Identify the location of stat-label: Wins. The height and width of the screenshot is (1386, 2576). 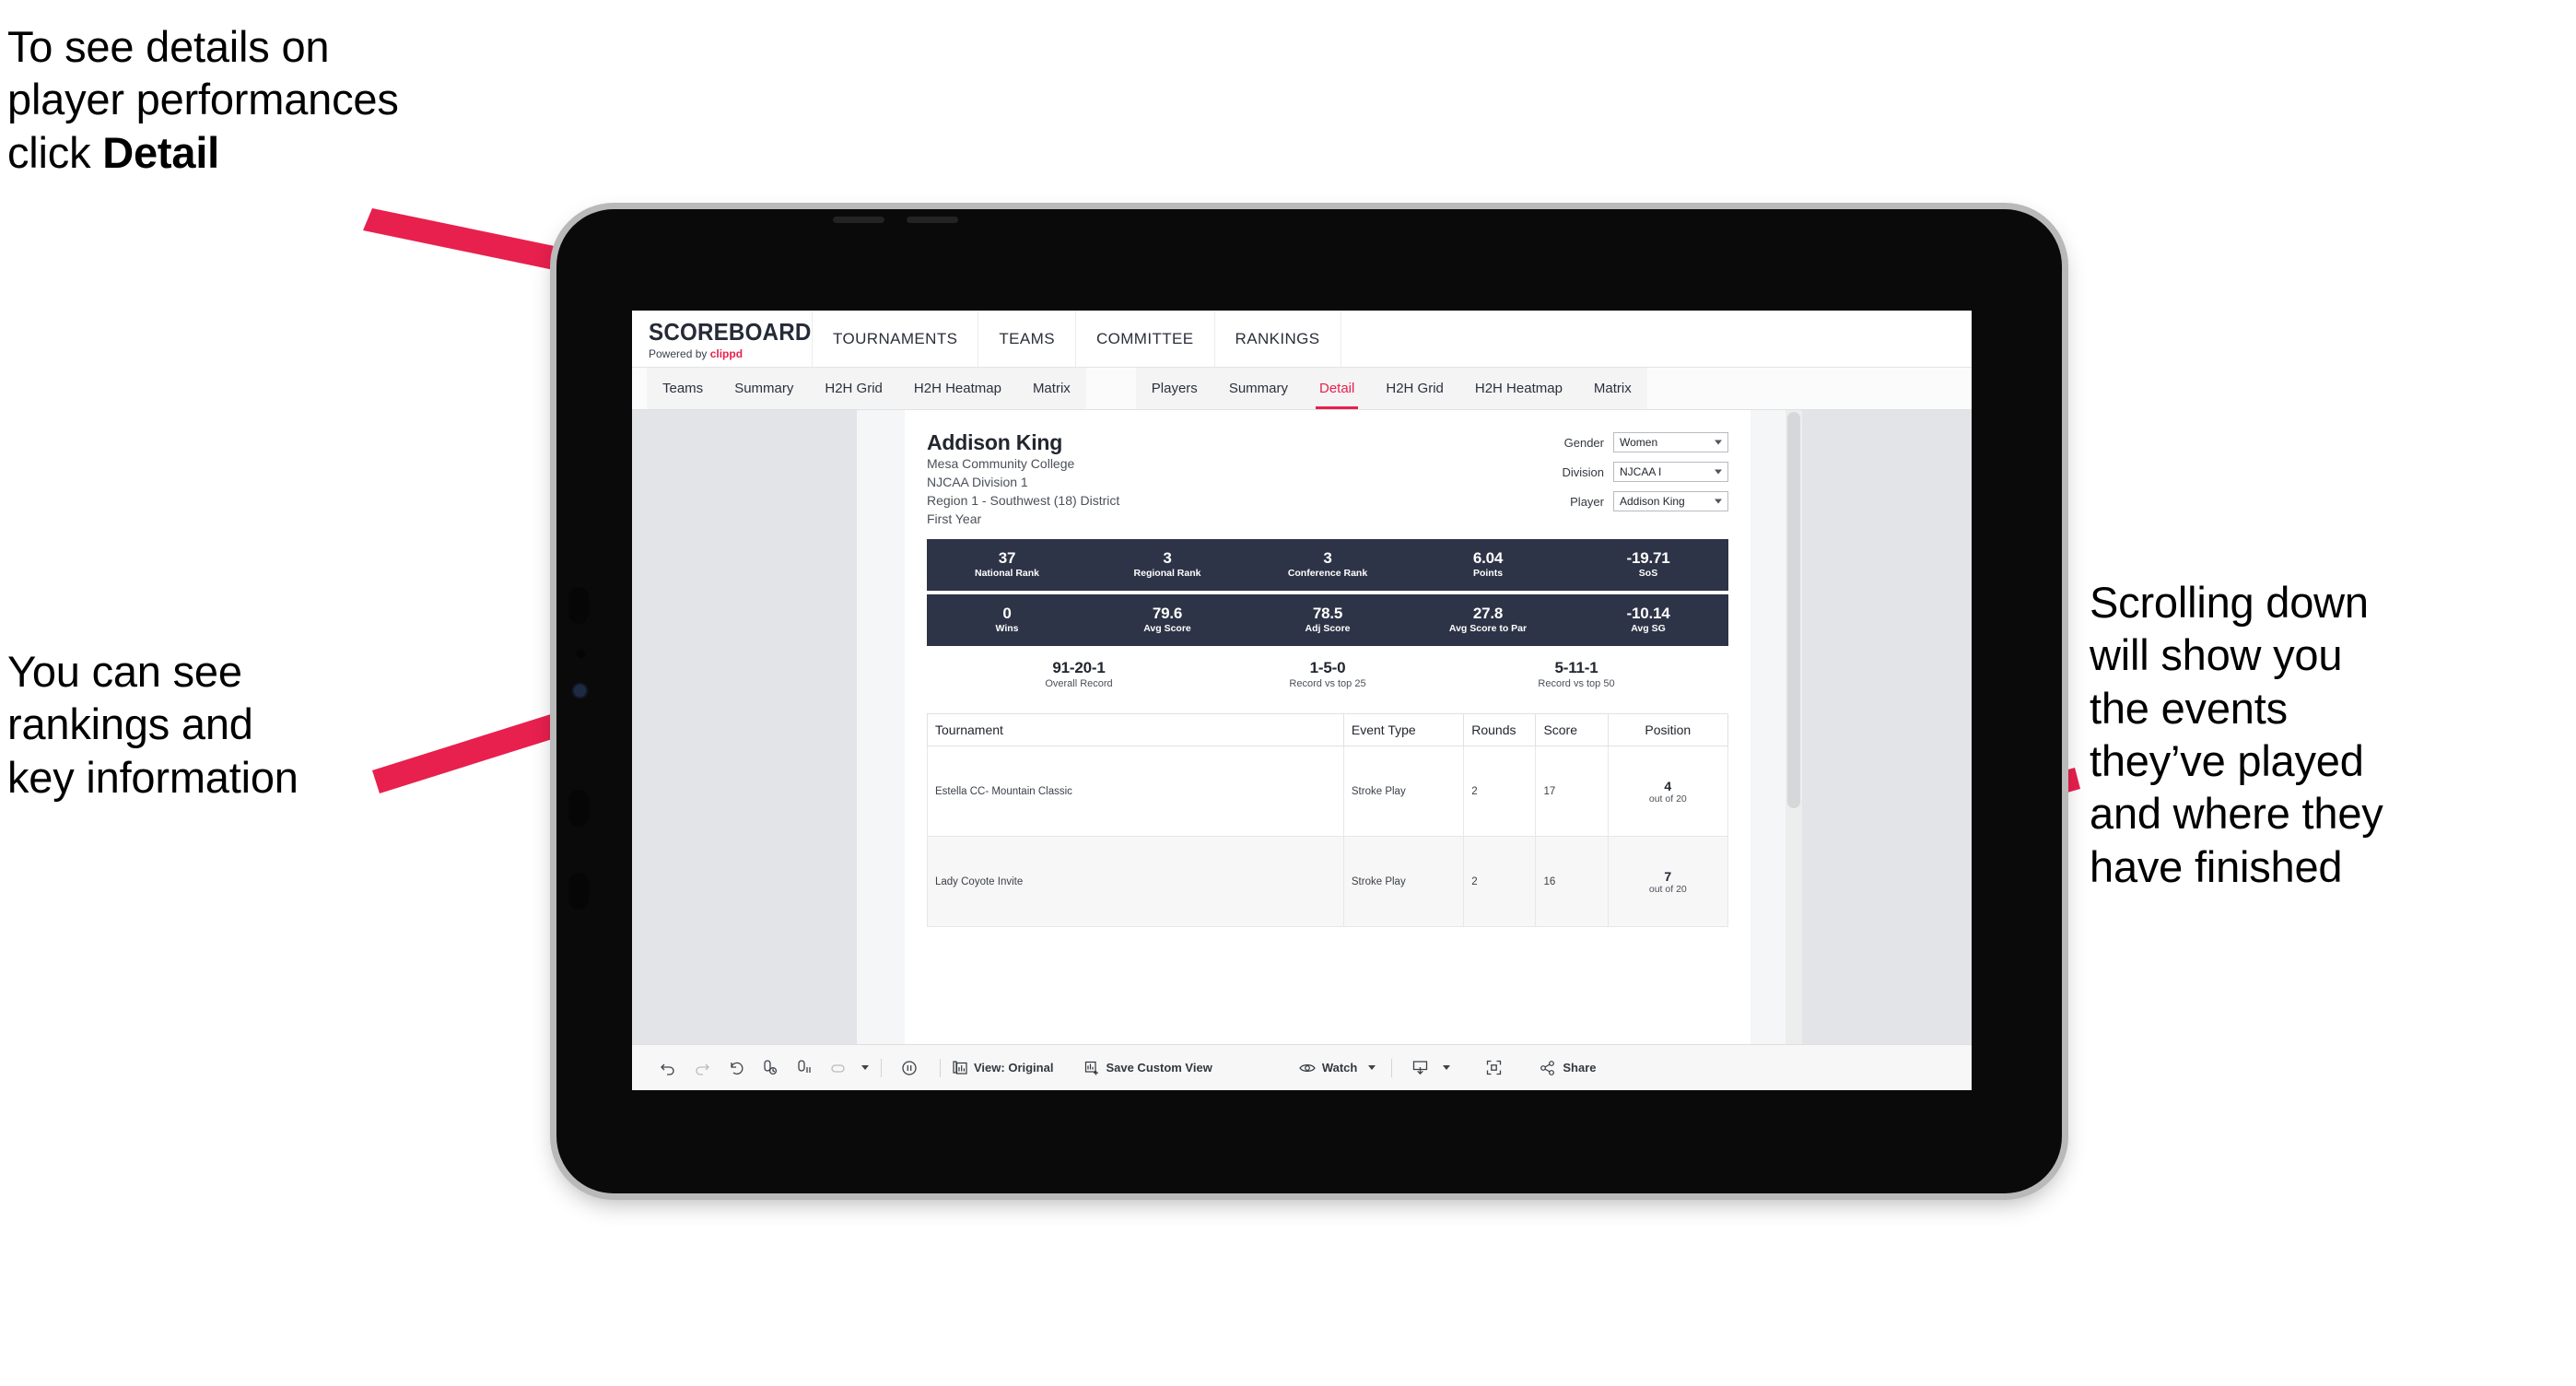
(1007, 628).